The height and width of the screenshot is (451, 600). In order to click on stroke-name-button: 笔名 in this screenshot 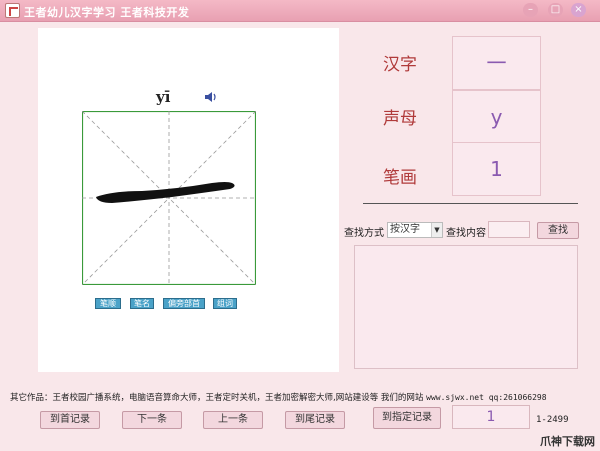, I will do `click(142, 303)`.